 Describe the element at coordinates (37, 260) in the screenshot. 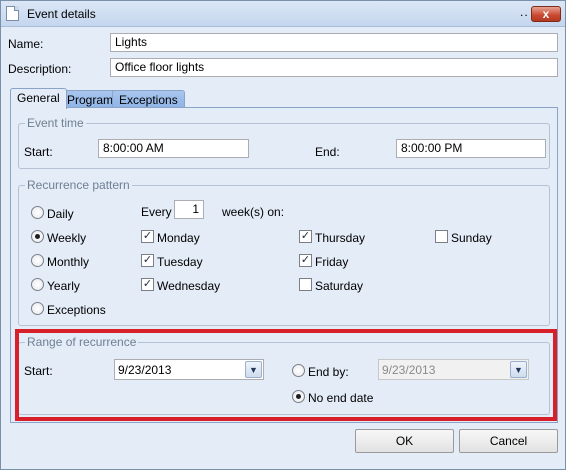

I see `radio-monthly` at that location.